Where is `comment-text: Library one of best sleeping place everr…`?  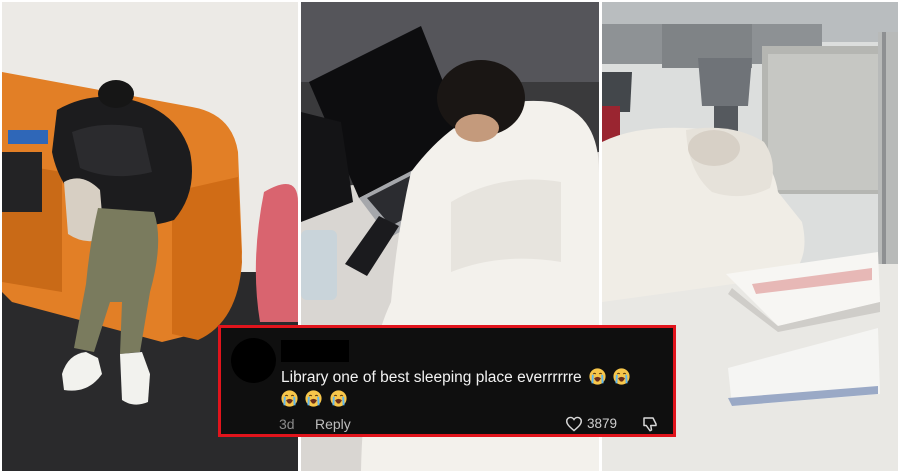
comment-text: Library one of best sleeping place everr… is located at coordinates (431, 377).